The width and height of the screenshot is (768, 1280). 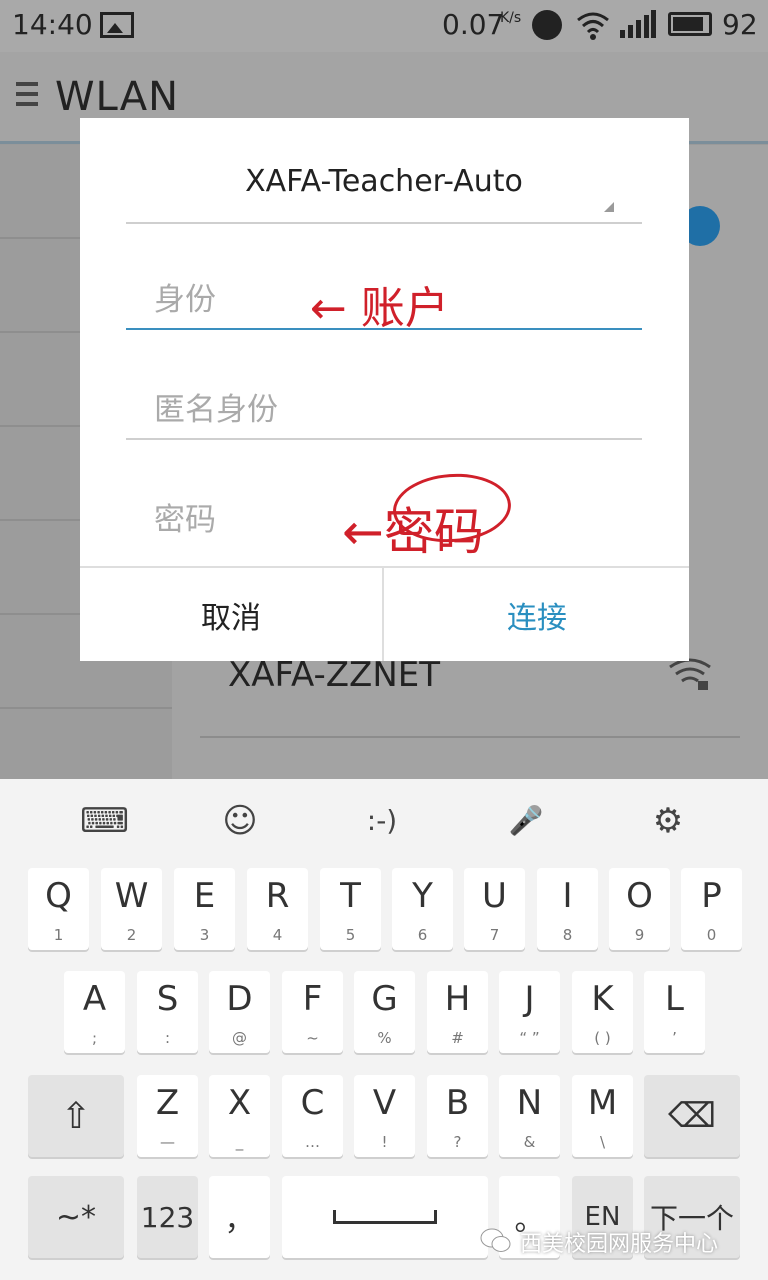 What do you see at coordinates (52, 24) in the screenshot?
I see `status-time: 14:40` at bounding box center [52, 24].